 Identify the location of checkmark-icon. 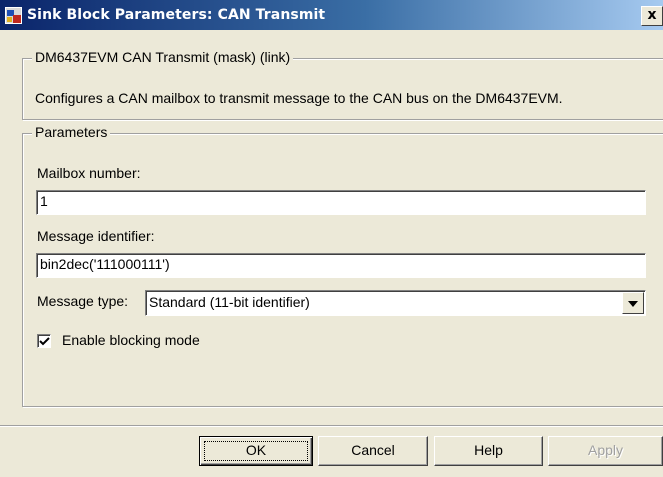
(44, 341).